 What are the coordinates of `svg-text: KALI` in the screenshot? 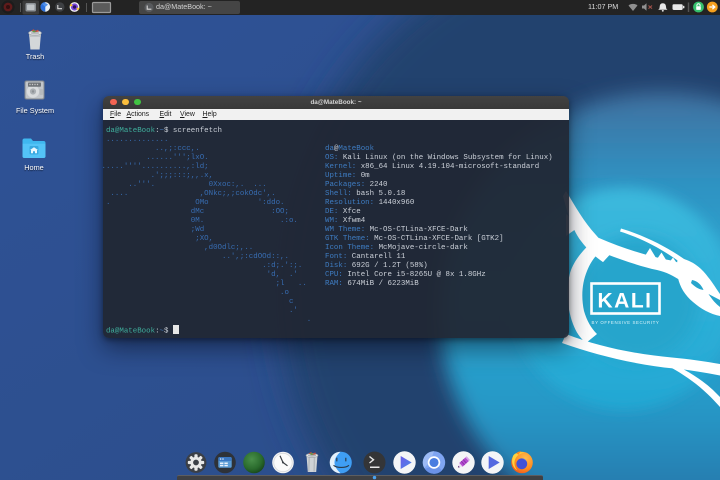 It's located at (625, 301).